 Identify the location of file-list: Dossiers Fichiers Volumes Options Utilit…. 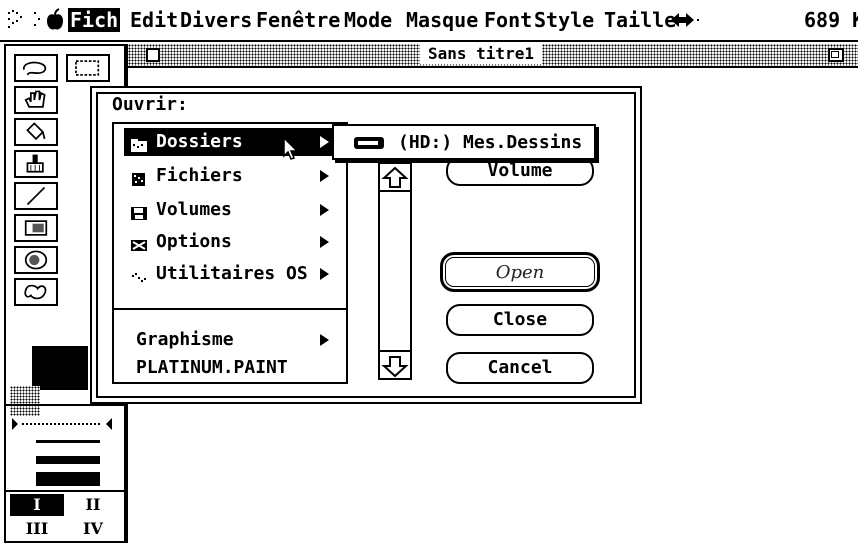
(230, 253).